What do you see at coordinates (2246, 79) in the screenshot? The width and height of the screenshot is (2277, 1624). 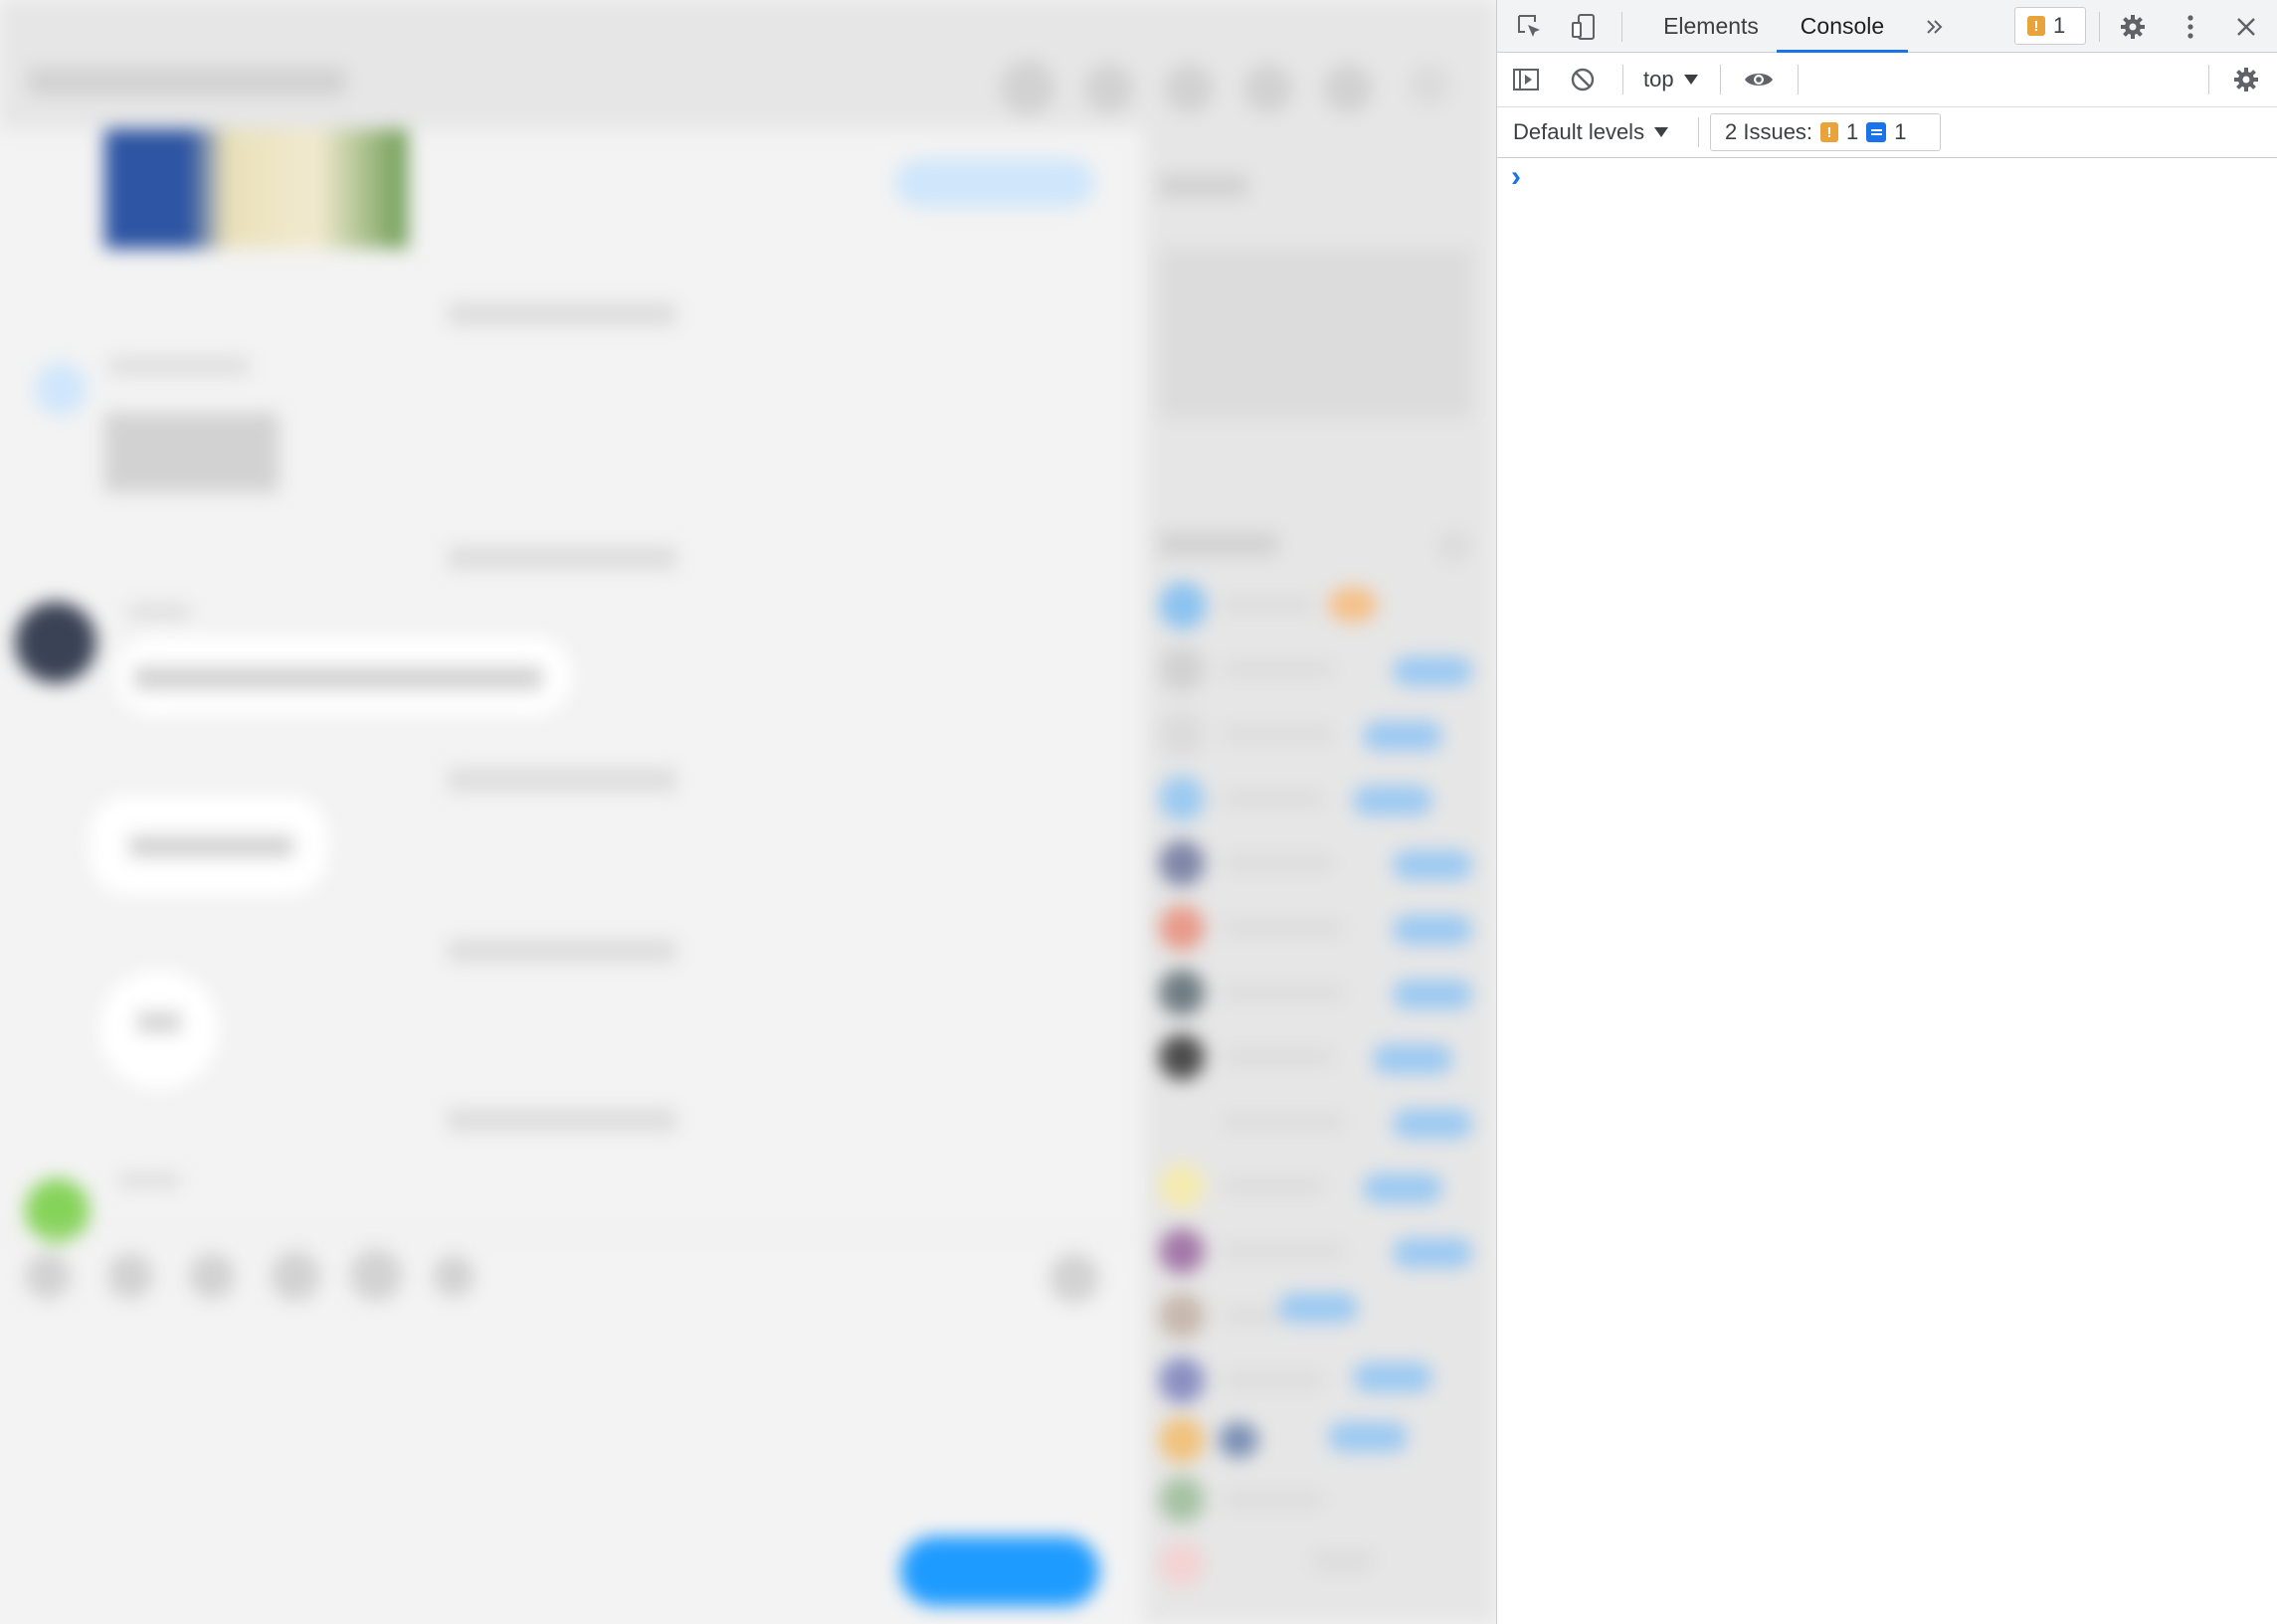 I see `console-settings-icon` at bounding box center [2246, 79].